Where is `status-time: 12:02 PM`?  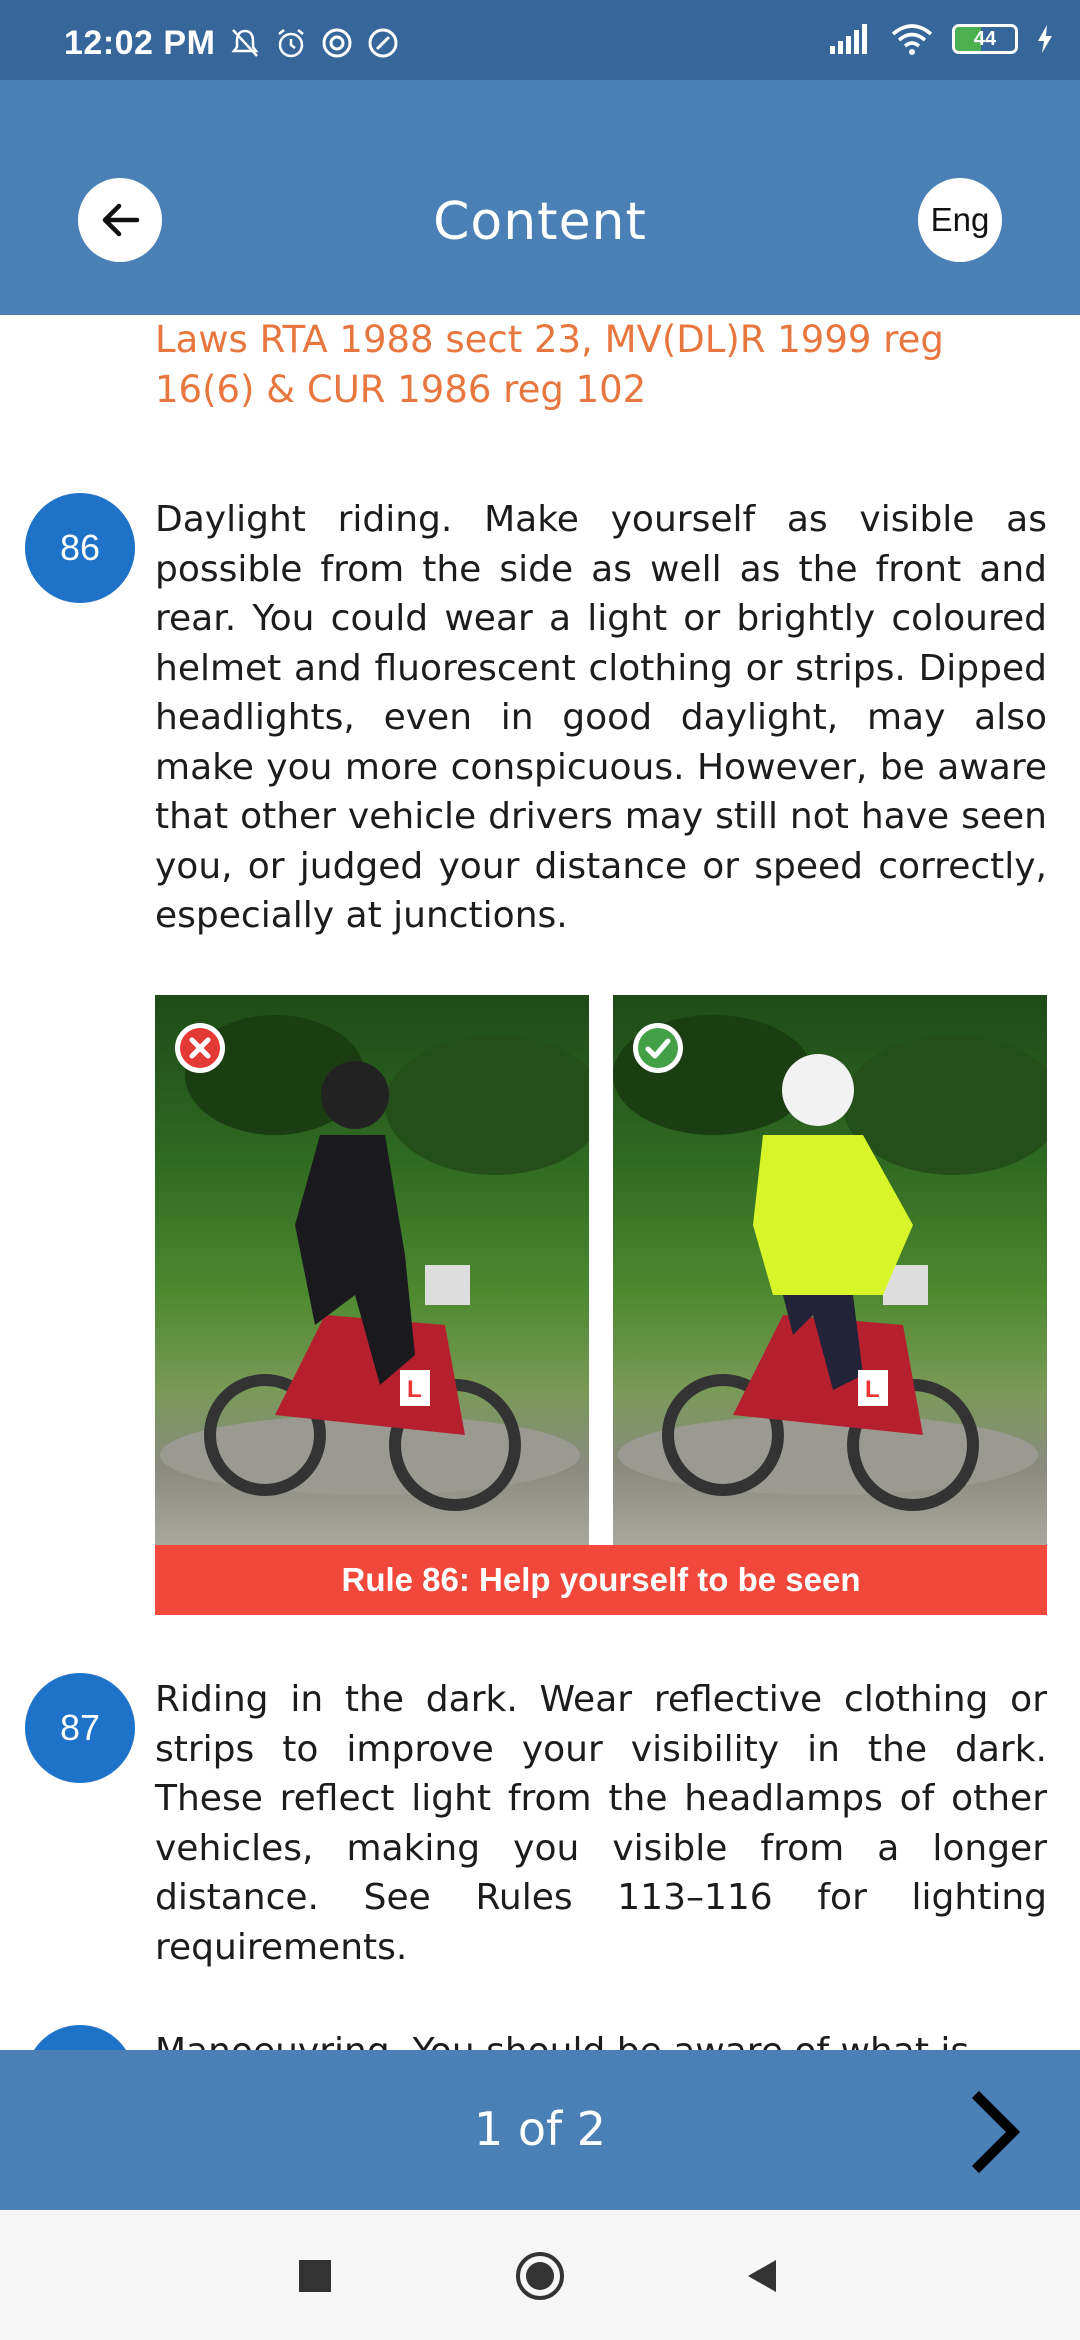 status-time: 12:02 PM is located at coordinates (140, 43).